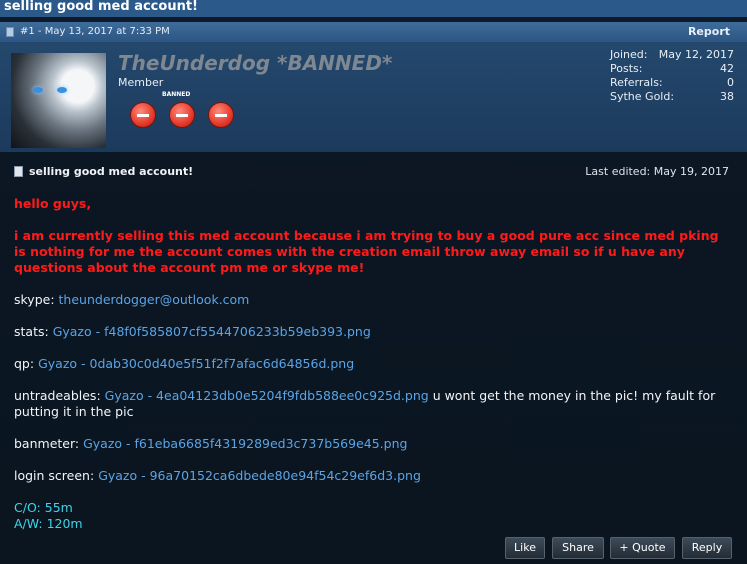 The width and height of the screenshot is (747, 564). What do you see at coordinates (95, 32) in the screenshot?
I see `post-permalink: #1 - May 13, 2017 at 7:33 PM` at bounding box center [95, 32].